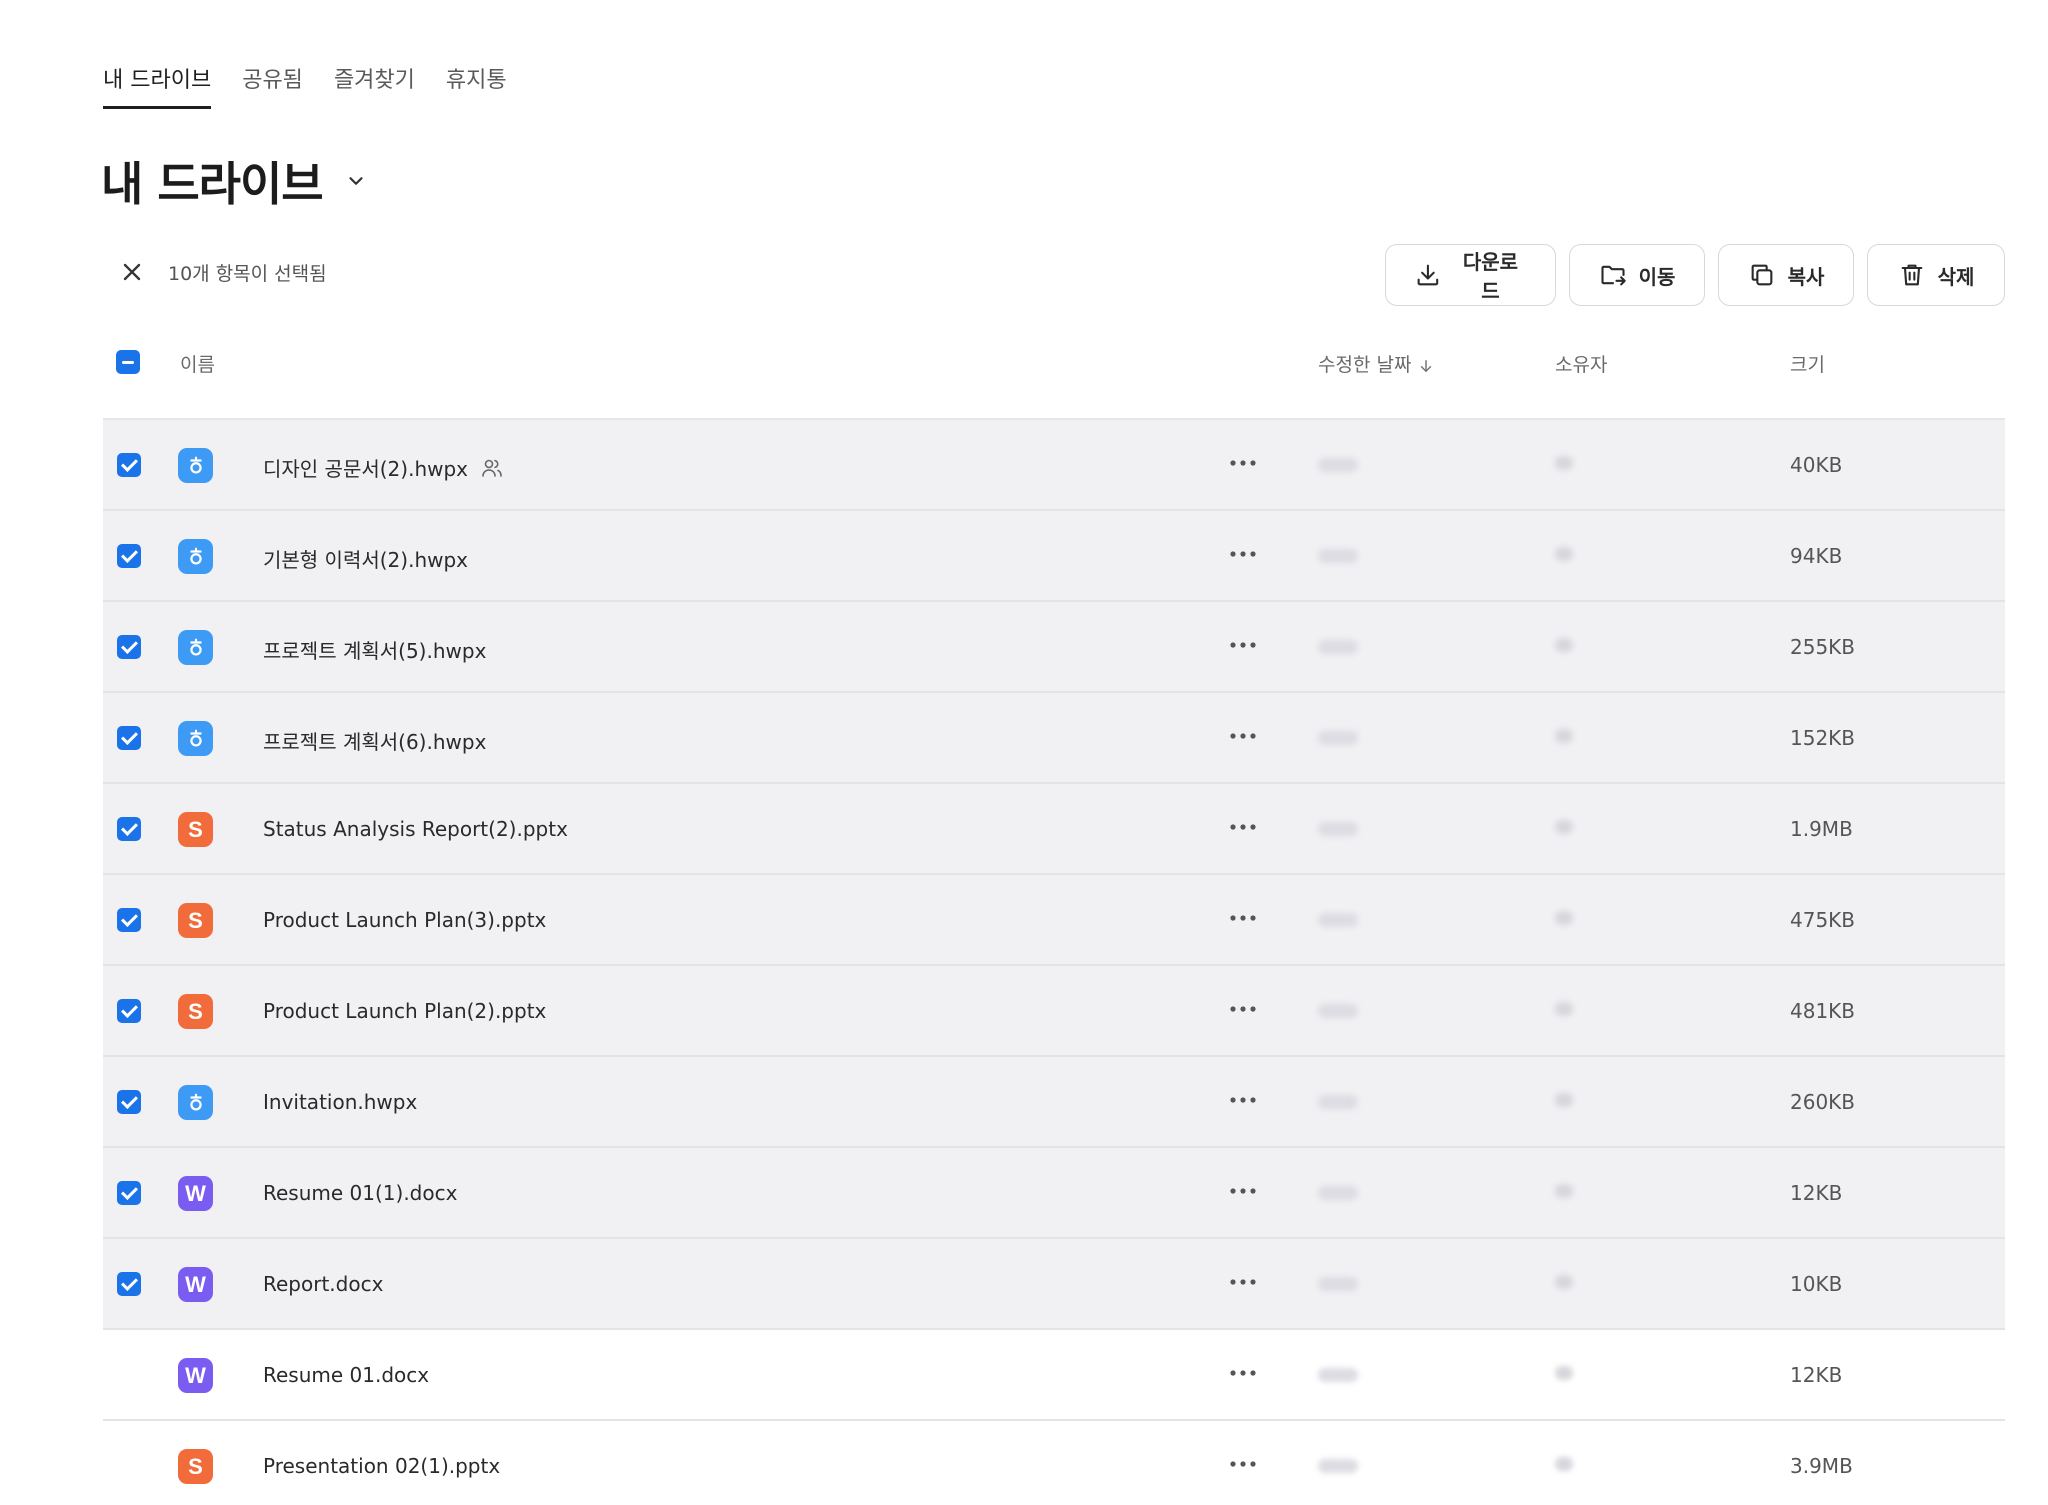 The image size is (2048, 1505). I want to click on file-name: Resume 01(1).docx, so click(360, 1193).